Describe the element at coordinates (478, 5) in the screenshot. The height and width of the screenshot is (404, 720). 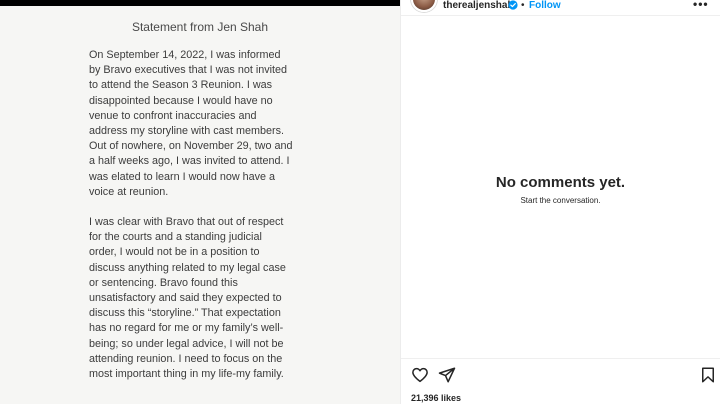
I see `username-link: therealjenshah` at that location.